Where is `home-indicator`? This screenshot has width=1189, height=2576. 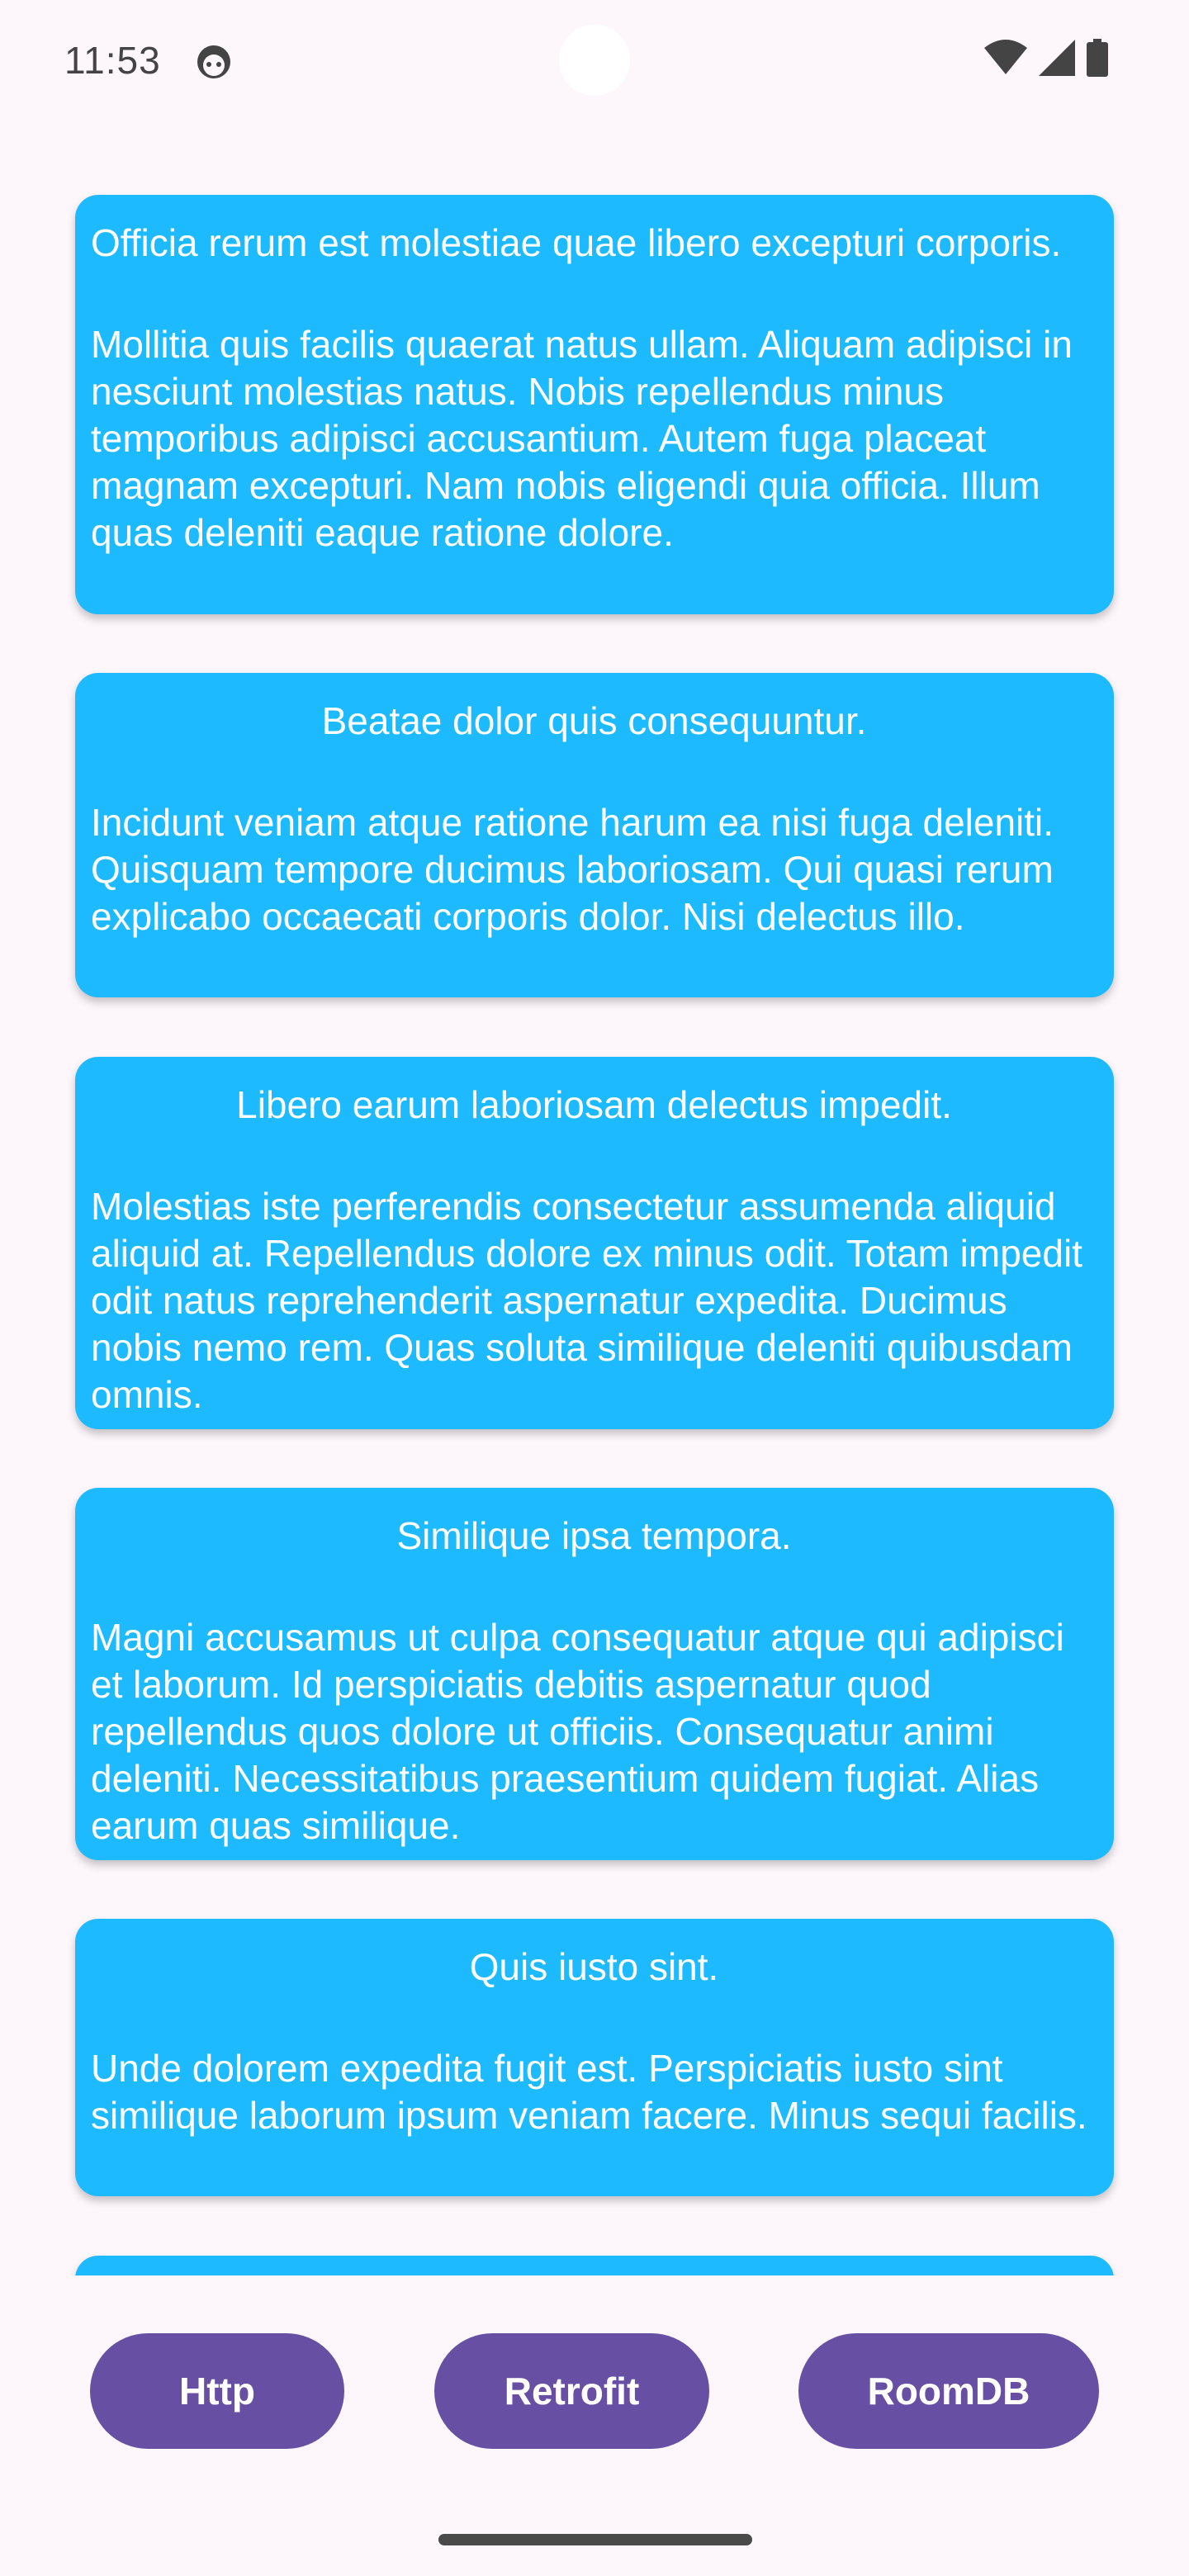 home-indicator is located at coordinates (595, 2539).